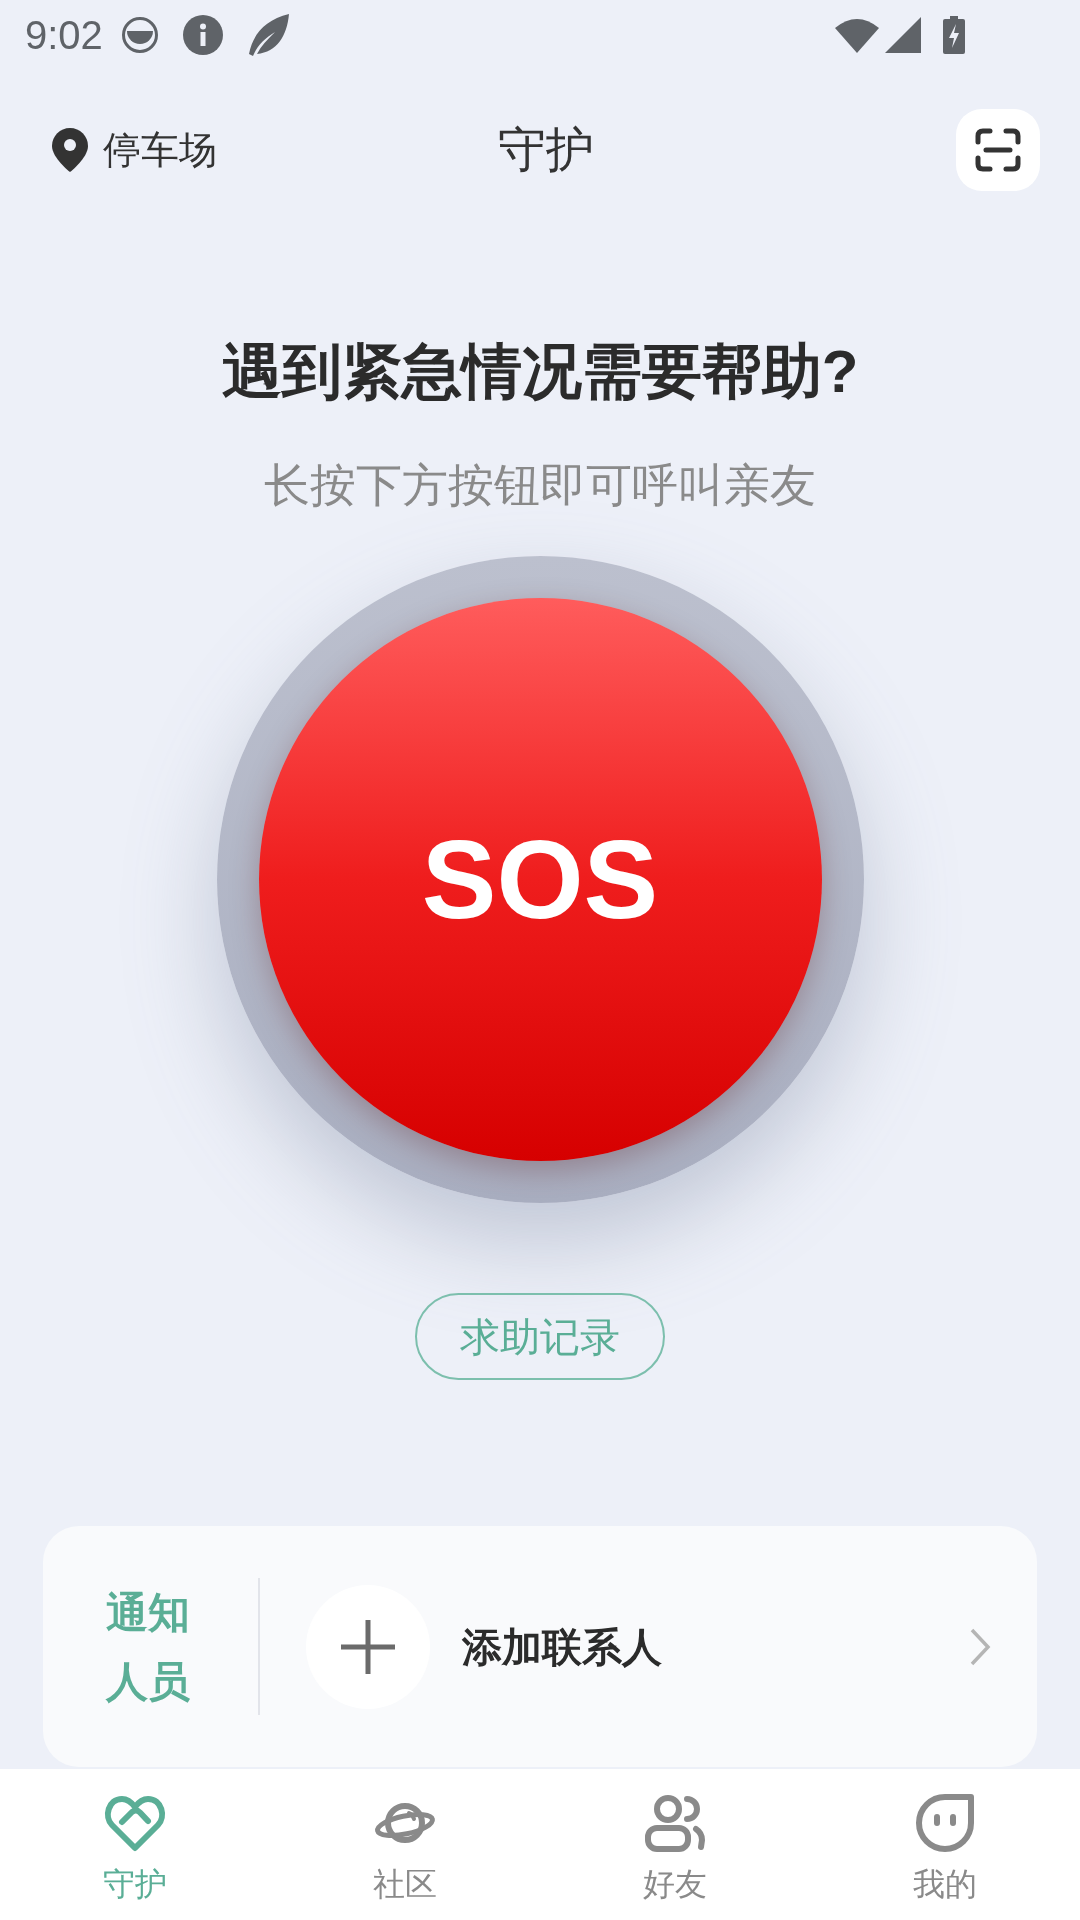 The image size is (1080, 1920). I want to click on heart-icon, so click(135, 1823).